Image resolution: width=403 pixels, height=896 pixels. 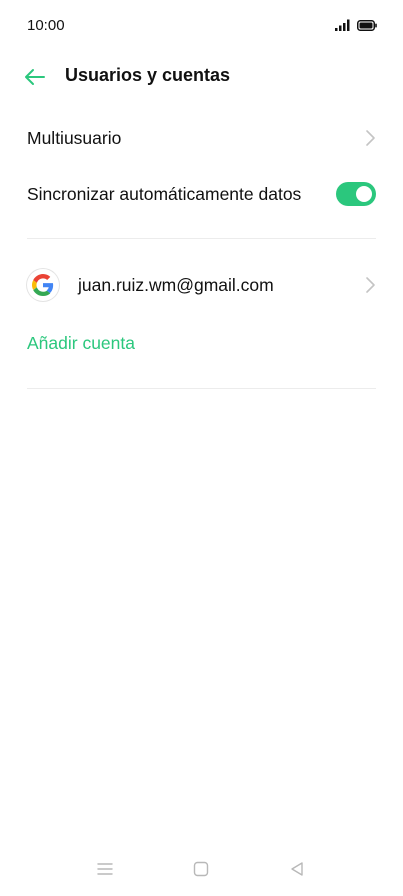 I want to click on navigation-bar, so click(x=201, y=871).